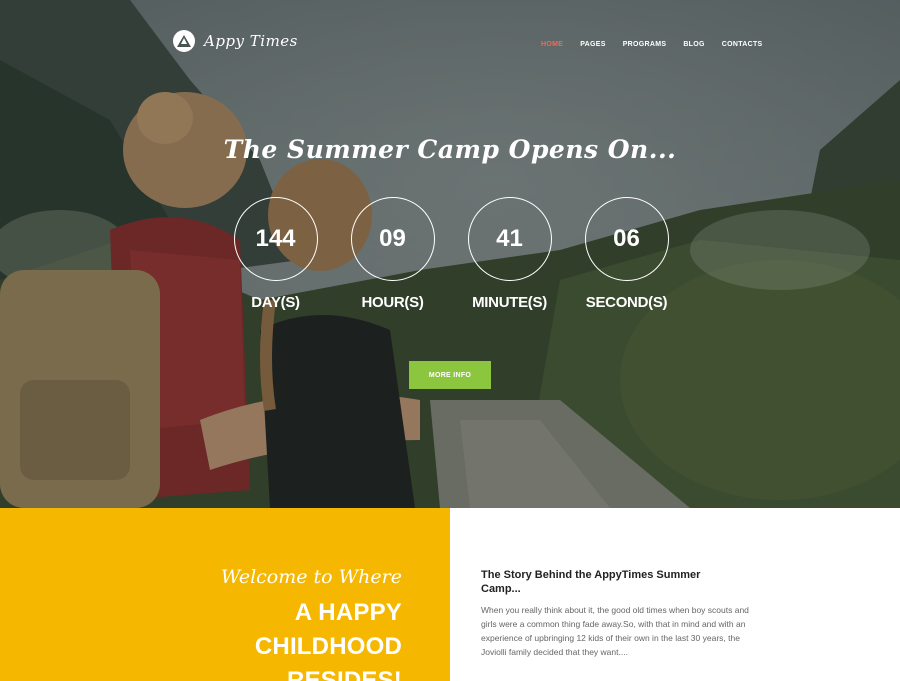  I want to click on site-logo: Appy Times, so click(235, 41).